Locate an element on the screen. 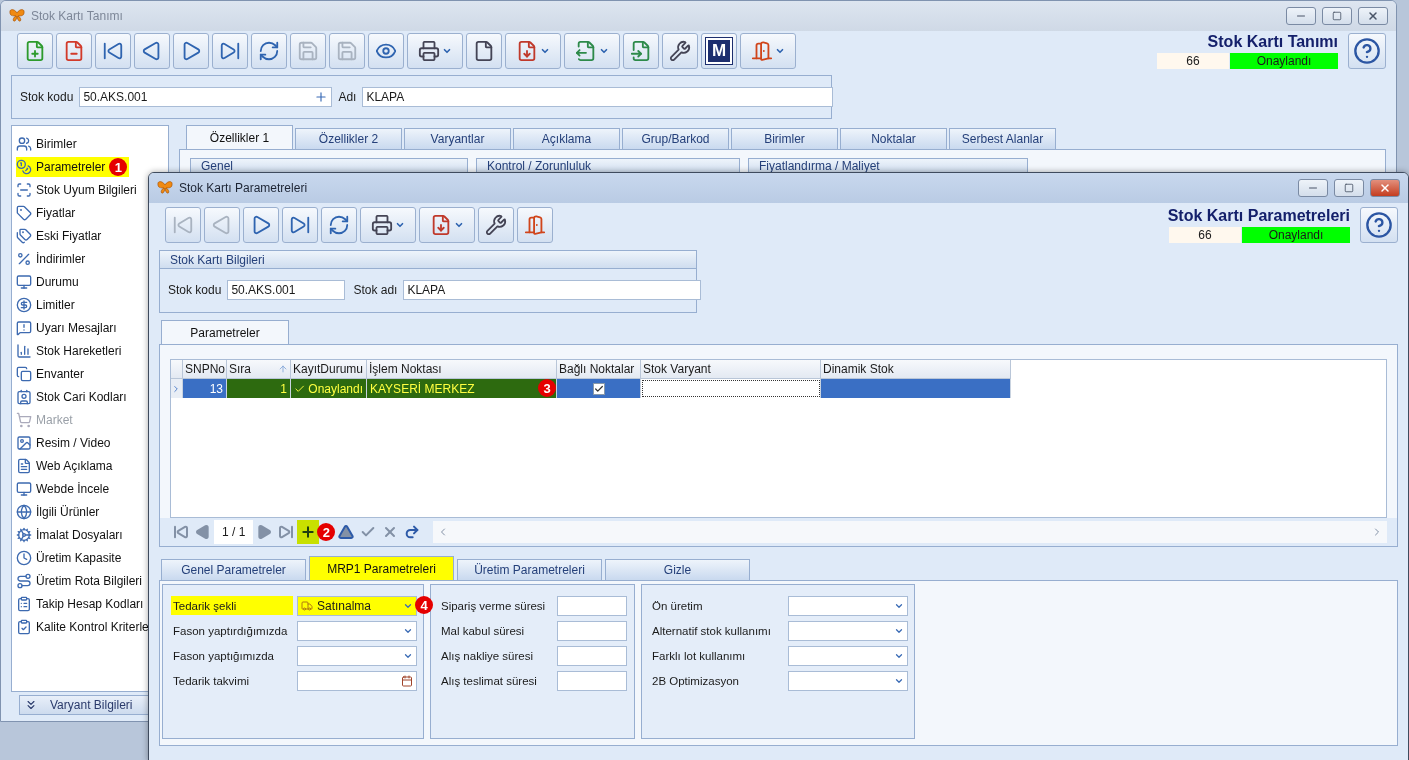 This screenshot has width=1409, height=760. sidebar-item: Web Açıklama is located at coordinates (65, 466).